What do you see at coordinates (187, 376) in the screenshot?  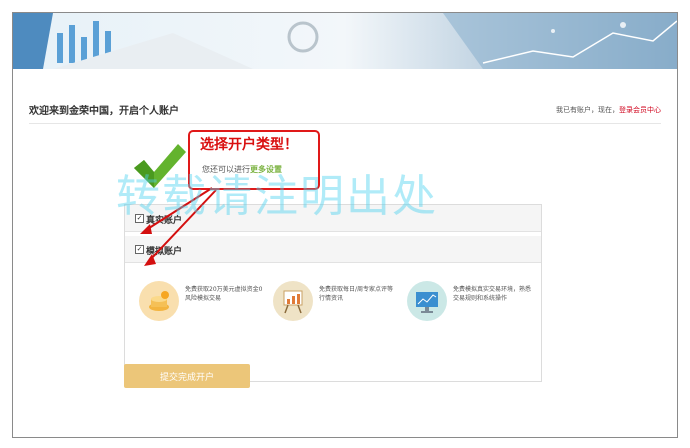 I see `submit-account-button: 提交完成开户` at bounding box center [187, 376].